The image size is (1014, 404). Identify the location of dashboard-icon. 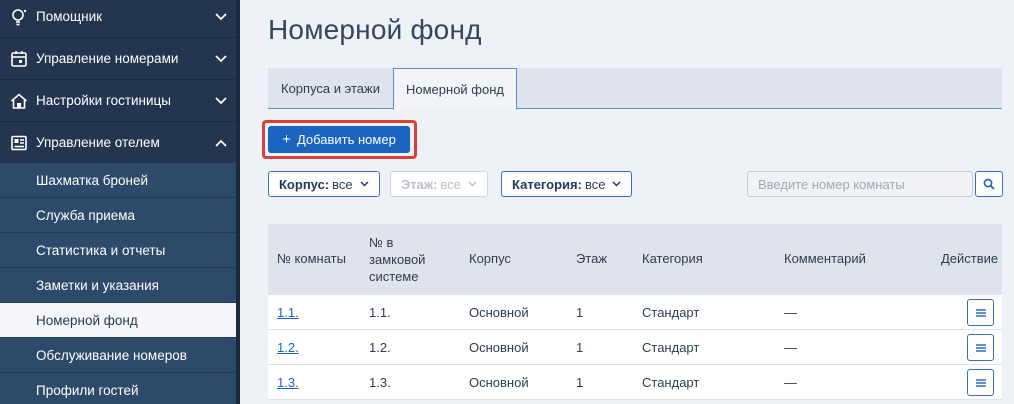
(18, 143).